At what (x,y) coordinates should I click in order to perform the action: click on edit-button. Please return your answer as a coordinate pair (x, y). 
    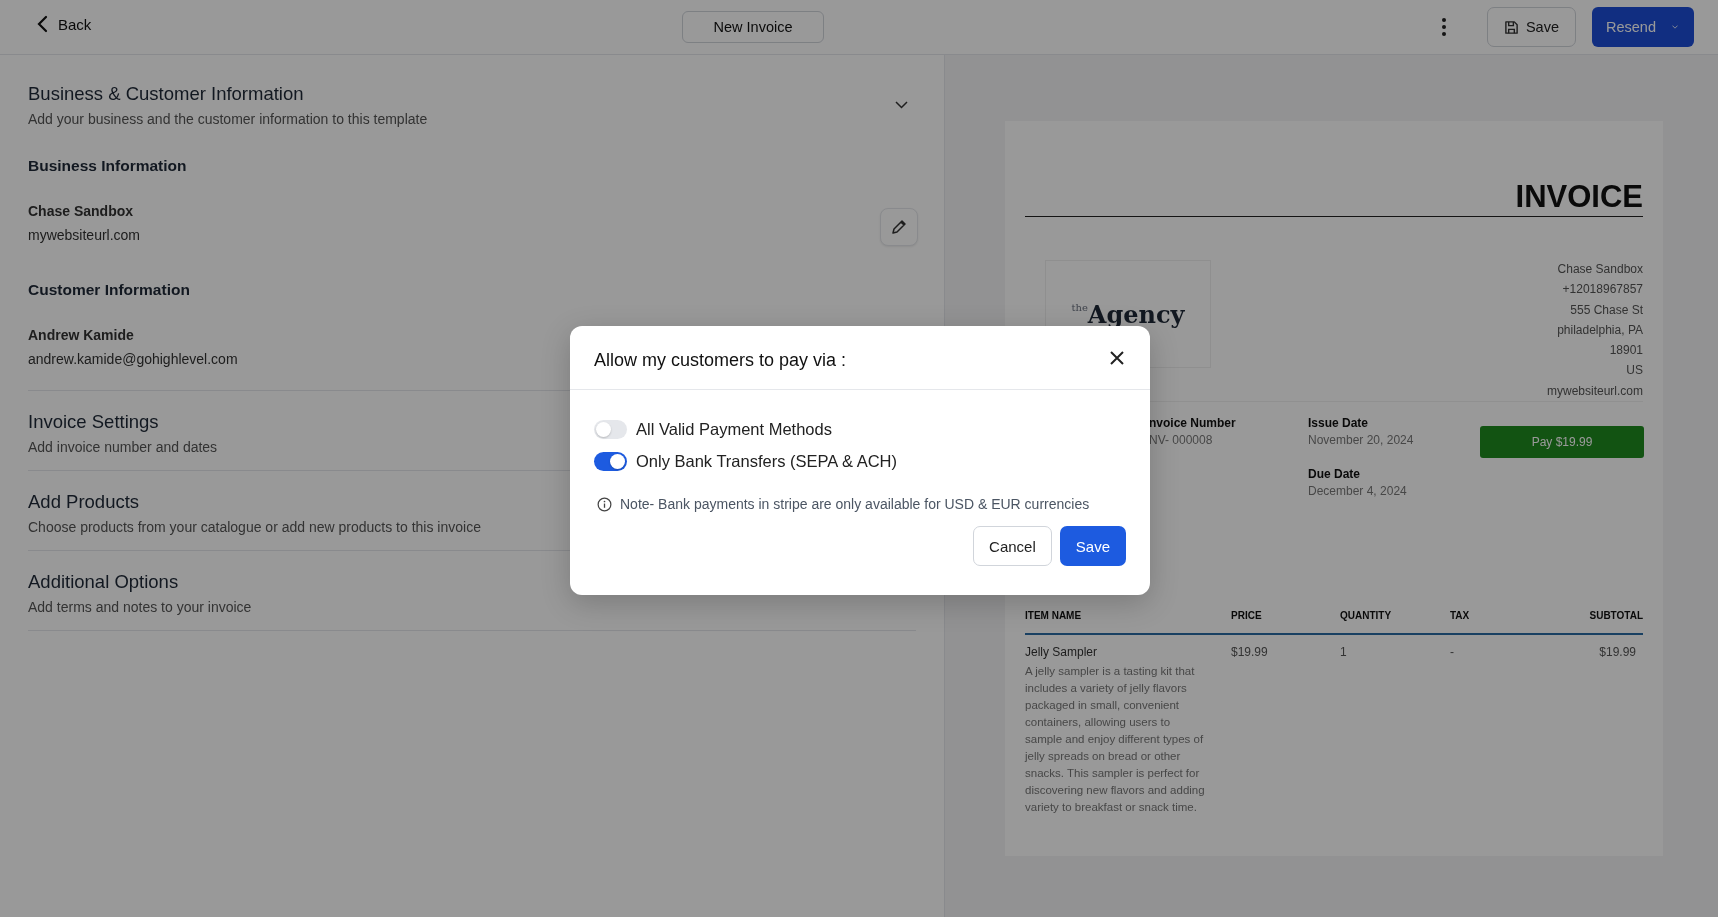
    Looking at the image, I should click on (899, 227).